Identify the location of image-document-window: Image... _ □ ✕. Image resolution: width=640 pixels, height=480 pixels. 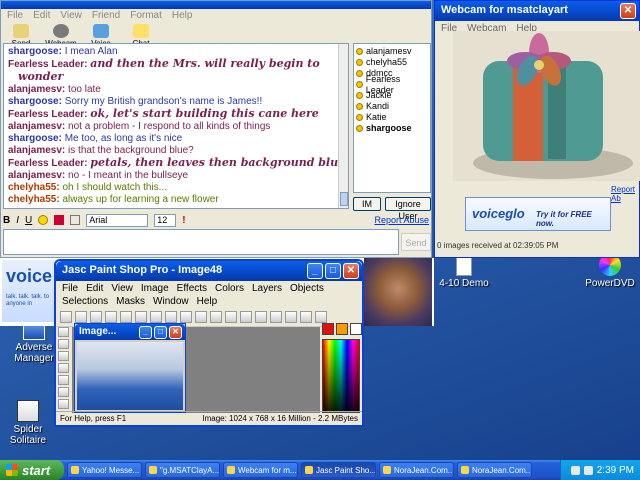
(130, 368).